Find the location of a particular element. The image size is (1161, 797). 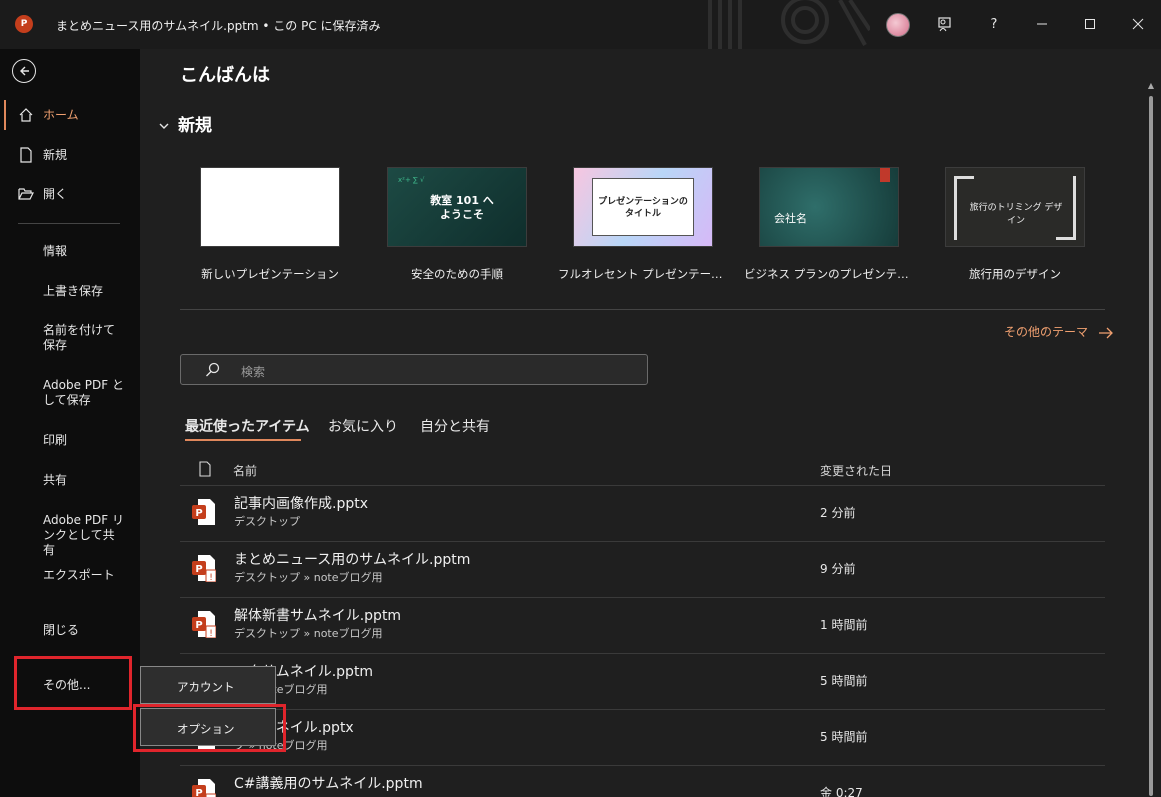

arrow-right-icon is located at coordinates (1105, 332).